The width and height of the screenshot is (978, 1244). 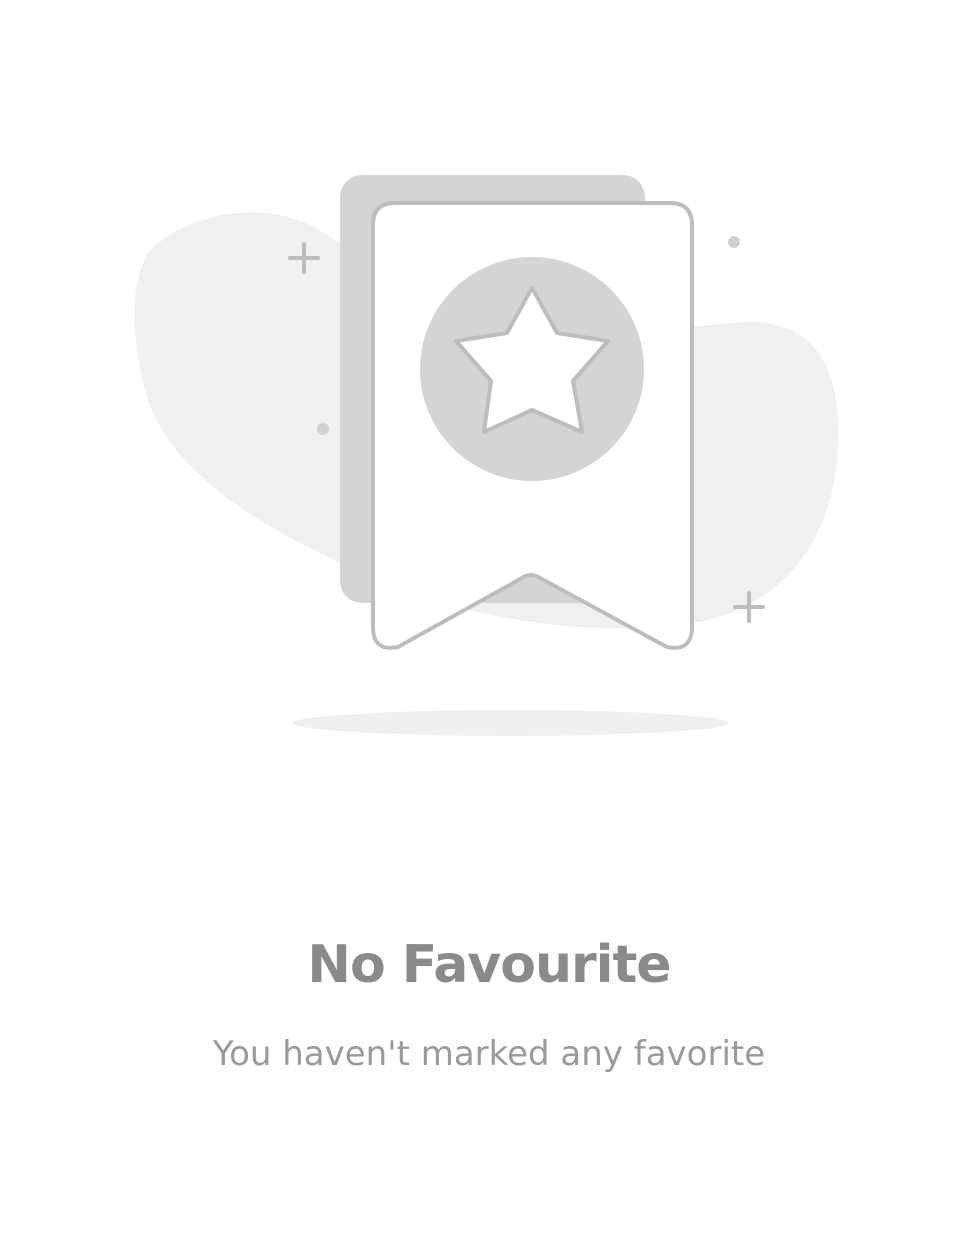 I want to click on floor-shadow, so click(x=511, y=723).